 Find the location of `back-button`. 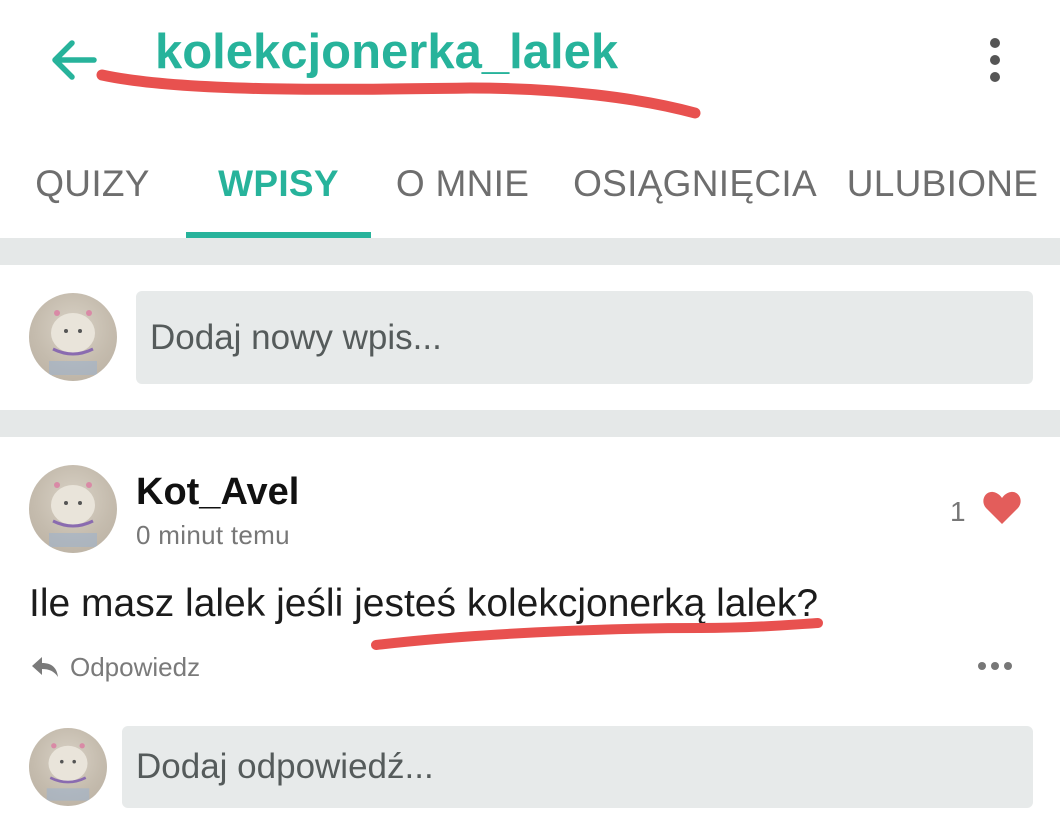

back-button is located at coordinates (74, 60).